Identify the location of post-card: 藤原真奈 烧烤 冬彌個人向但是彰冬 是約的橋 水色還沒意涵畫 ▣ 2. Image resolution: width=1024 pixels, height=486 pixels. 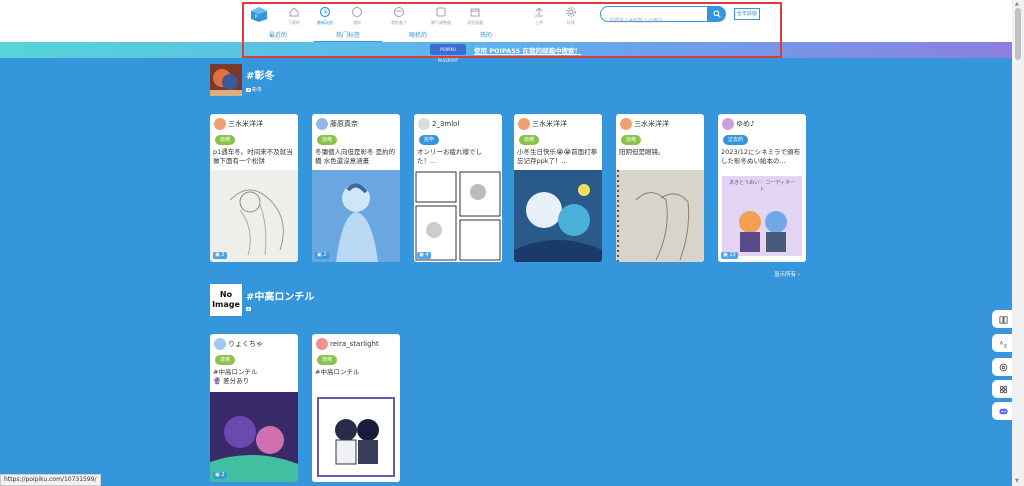
(356, 188).